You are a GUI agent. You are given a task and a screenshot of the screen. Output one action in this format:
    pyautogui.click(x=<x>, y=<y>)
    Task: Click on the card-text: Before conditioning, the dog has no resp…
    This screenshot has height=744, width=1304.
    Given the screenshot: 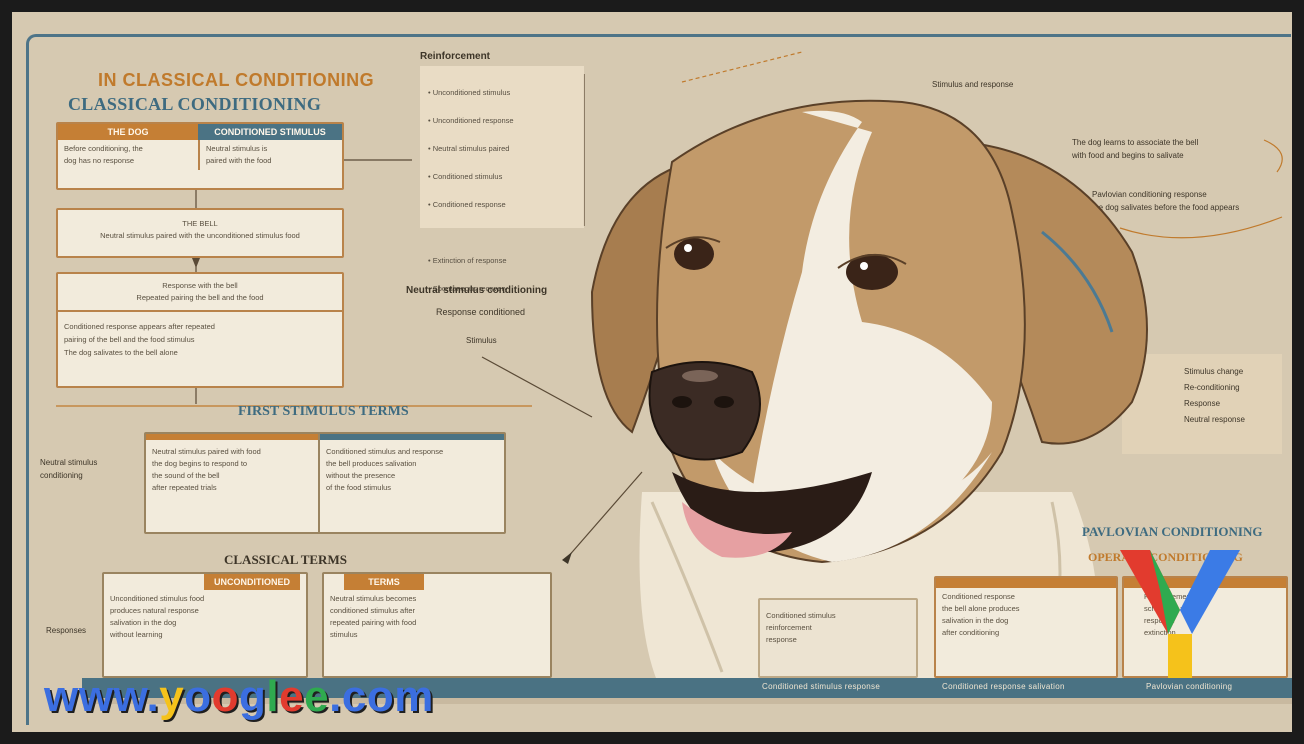 What is the action you would take?
    pyautogui.click(x=103, y=154)
    